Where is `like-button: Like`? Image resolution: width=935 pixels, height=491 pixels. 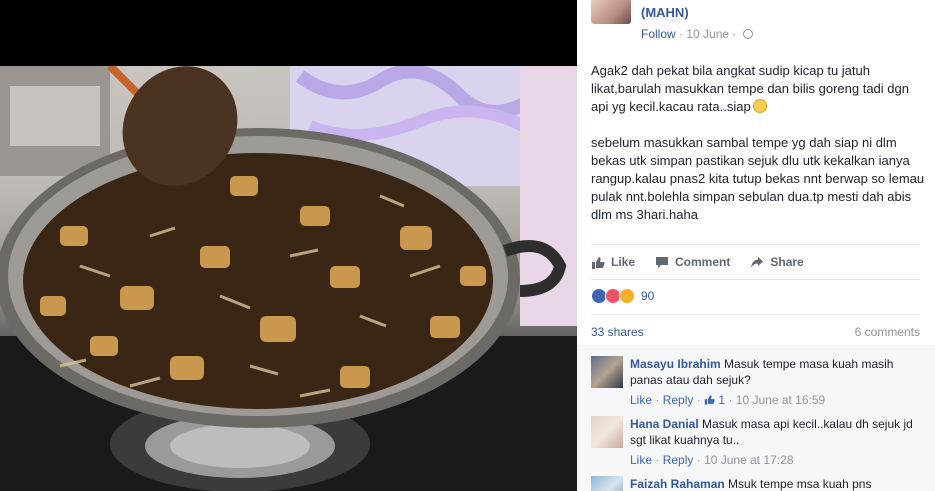 like-button: Like is located at coordinates (613, 262).